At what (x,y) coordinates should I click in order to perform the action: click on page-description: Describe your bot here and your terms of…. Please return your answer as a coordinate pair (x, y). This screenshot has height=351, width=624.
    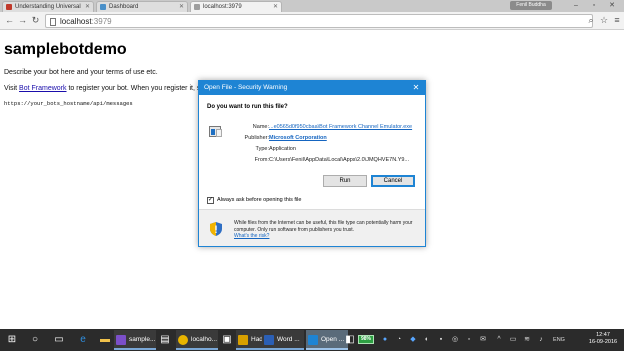
    Looking at the image, I should click on (81, 72).